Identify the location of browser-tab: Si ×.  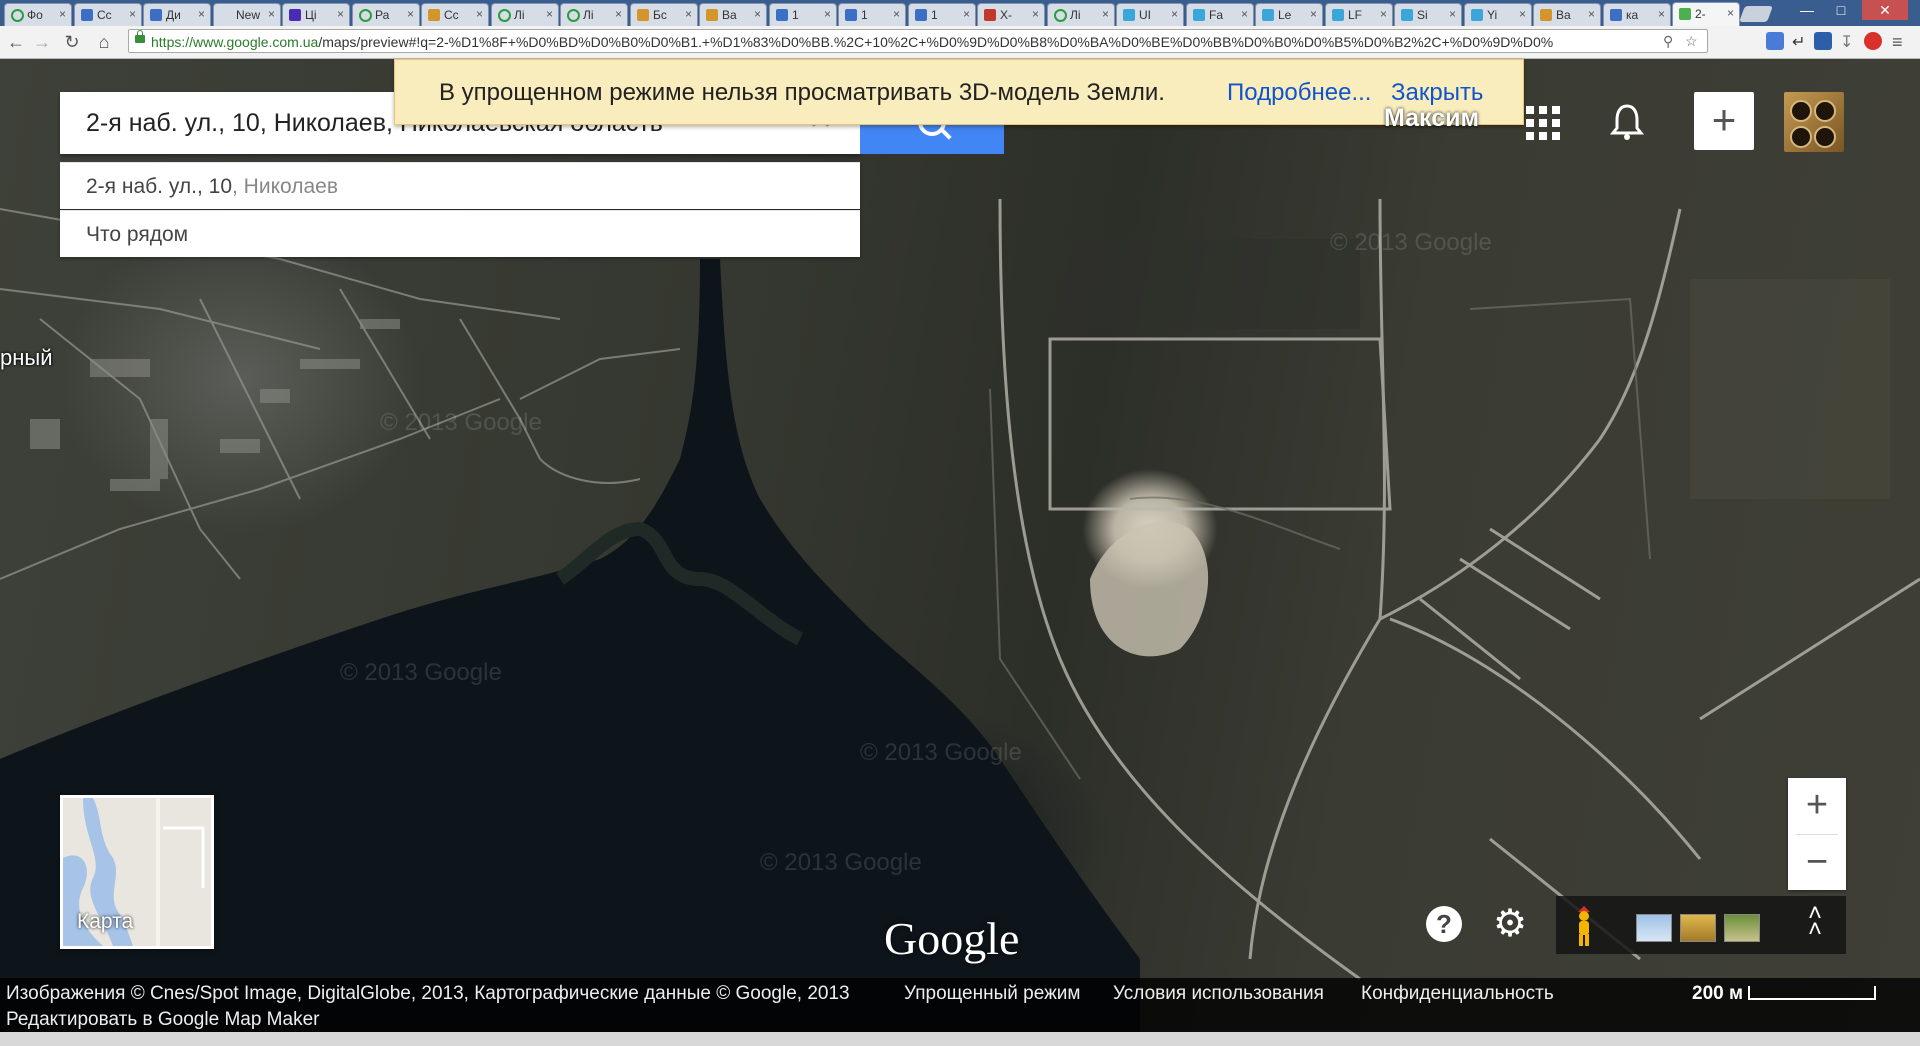
(1428, 14).